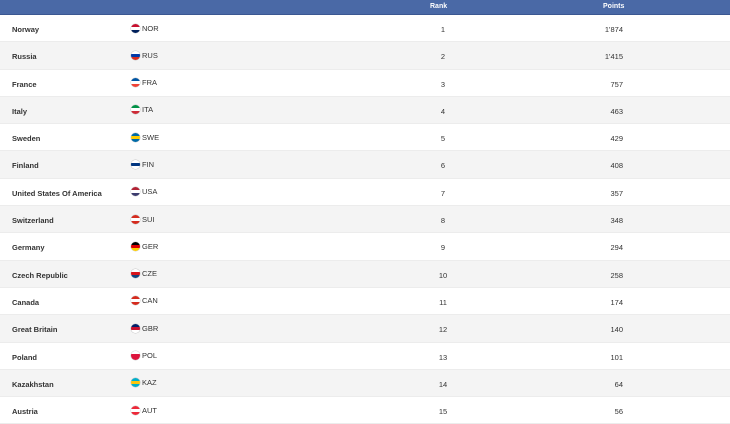 This screenshot has height=424, width=730. I want to click on points-value: 1'874, so click(613, 29).